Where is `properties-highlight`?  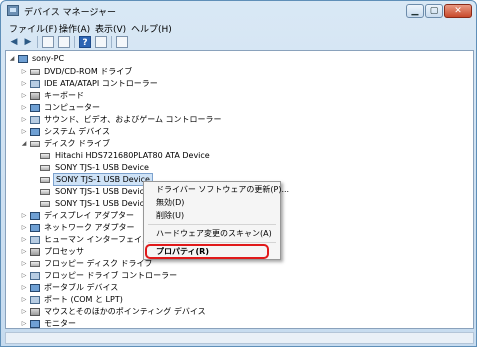
properties-highlight is located at coordinates (207, 251).